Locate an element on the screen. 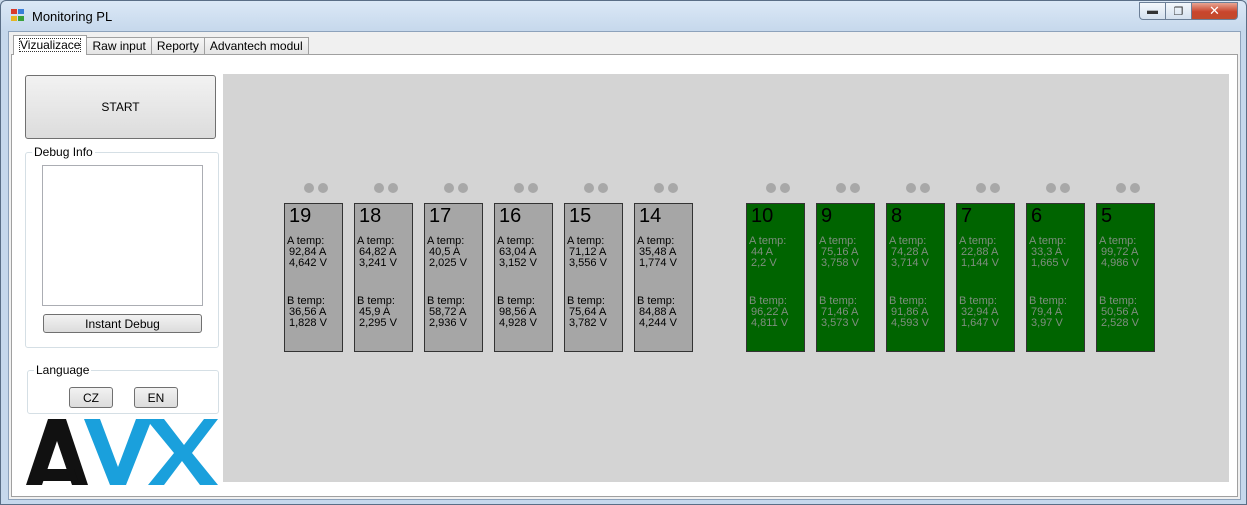 The height and width of the screenshot is (505, 1247). station-number: 18 is located at coordinates (370, 216).